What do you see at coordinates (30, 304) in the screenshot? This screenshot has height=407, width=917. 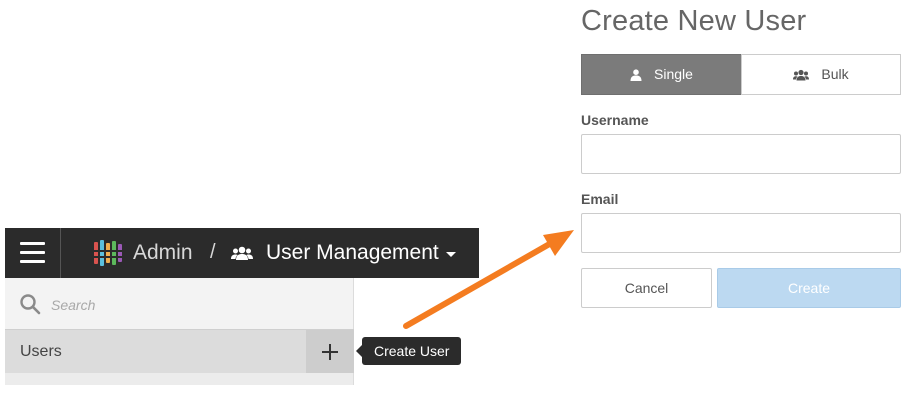 I see `search-icon` at bounding box center [30, 304].